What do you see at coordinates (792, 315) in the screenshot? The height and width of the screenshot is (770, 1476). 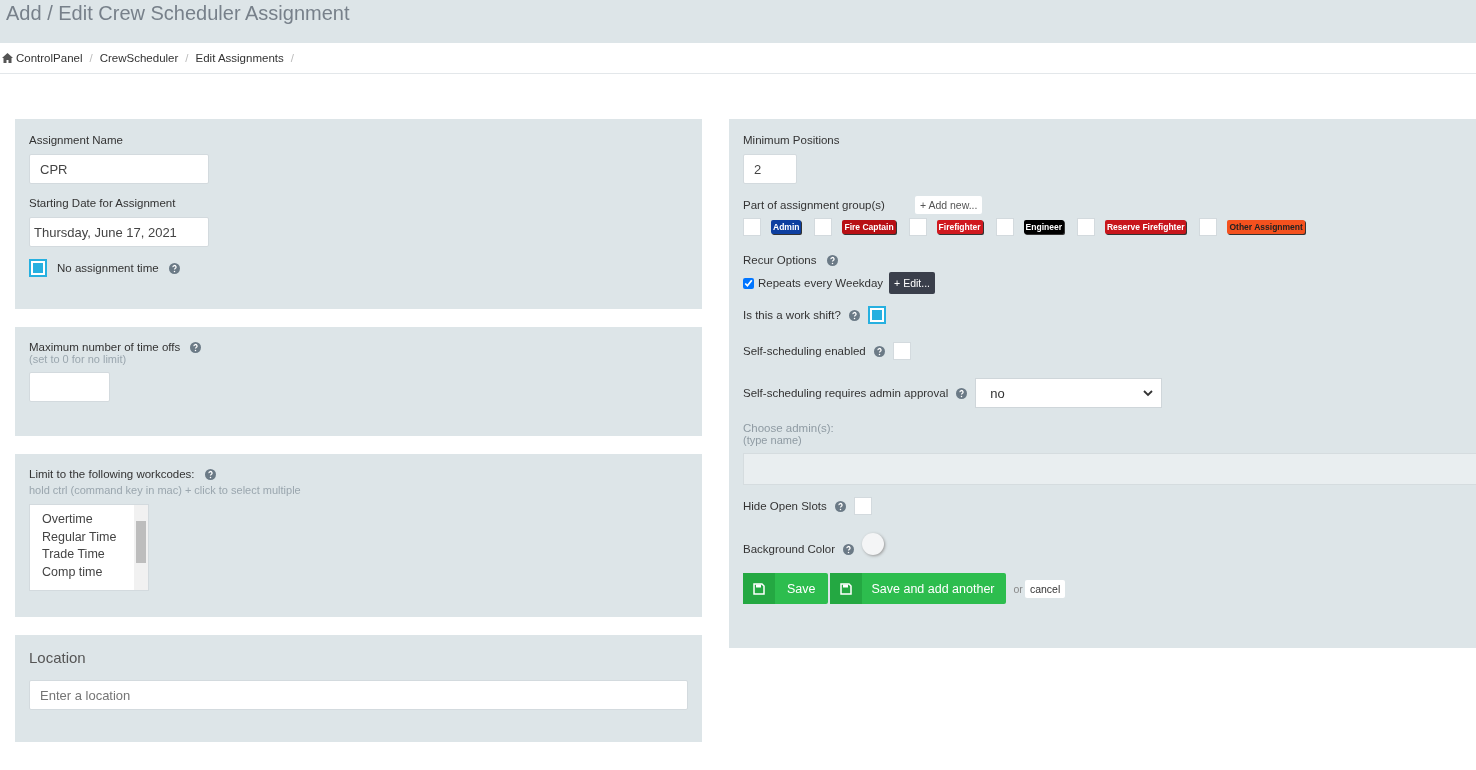 I see `checkbox-label: Is this a work shift?` at bounding box center [792, 315].